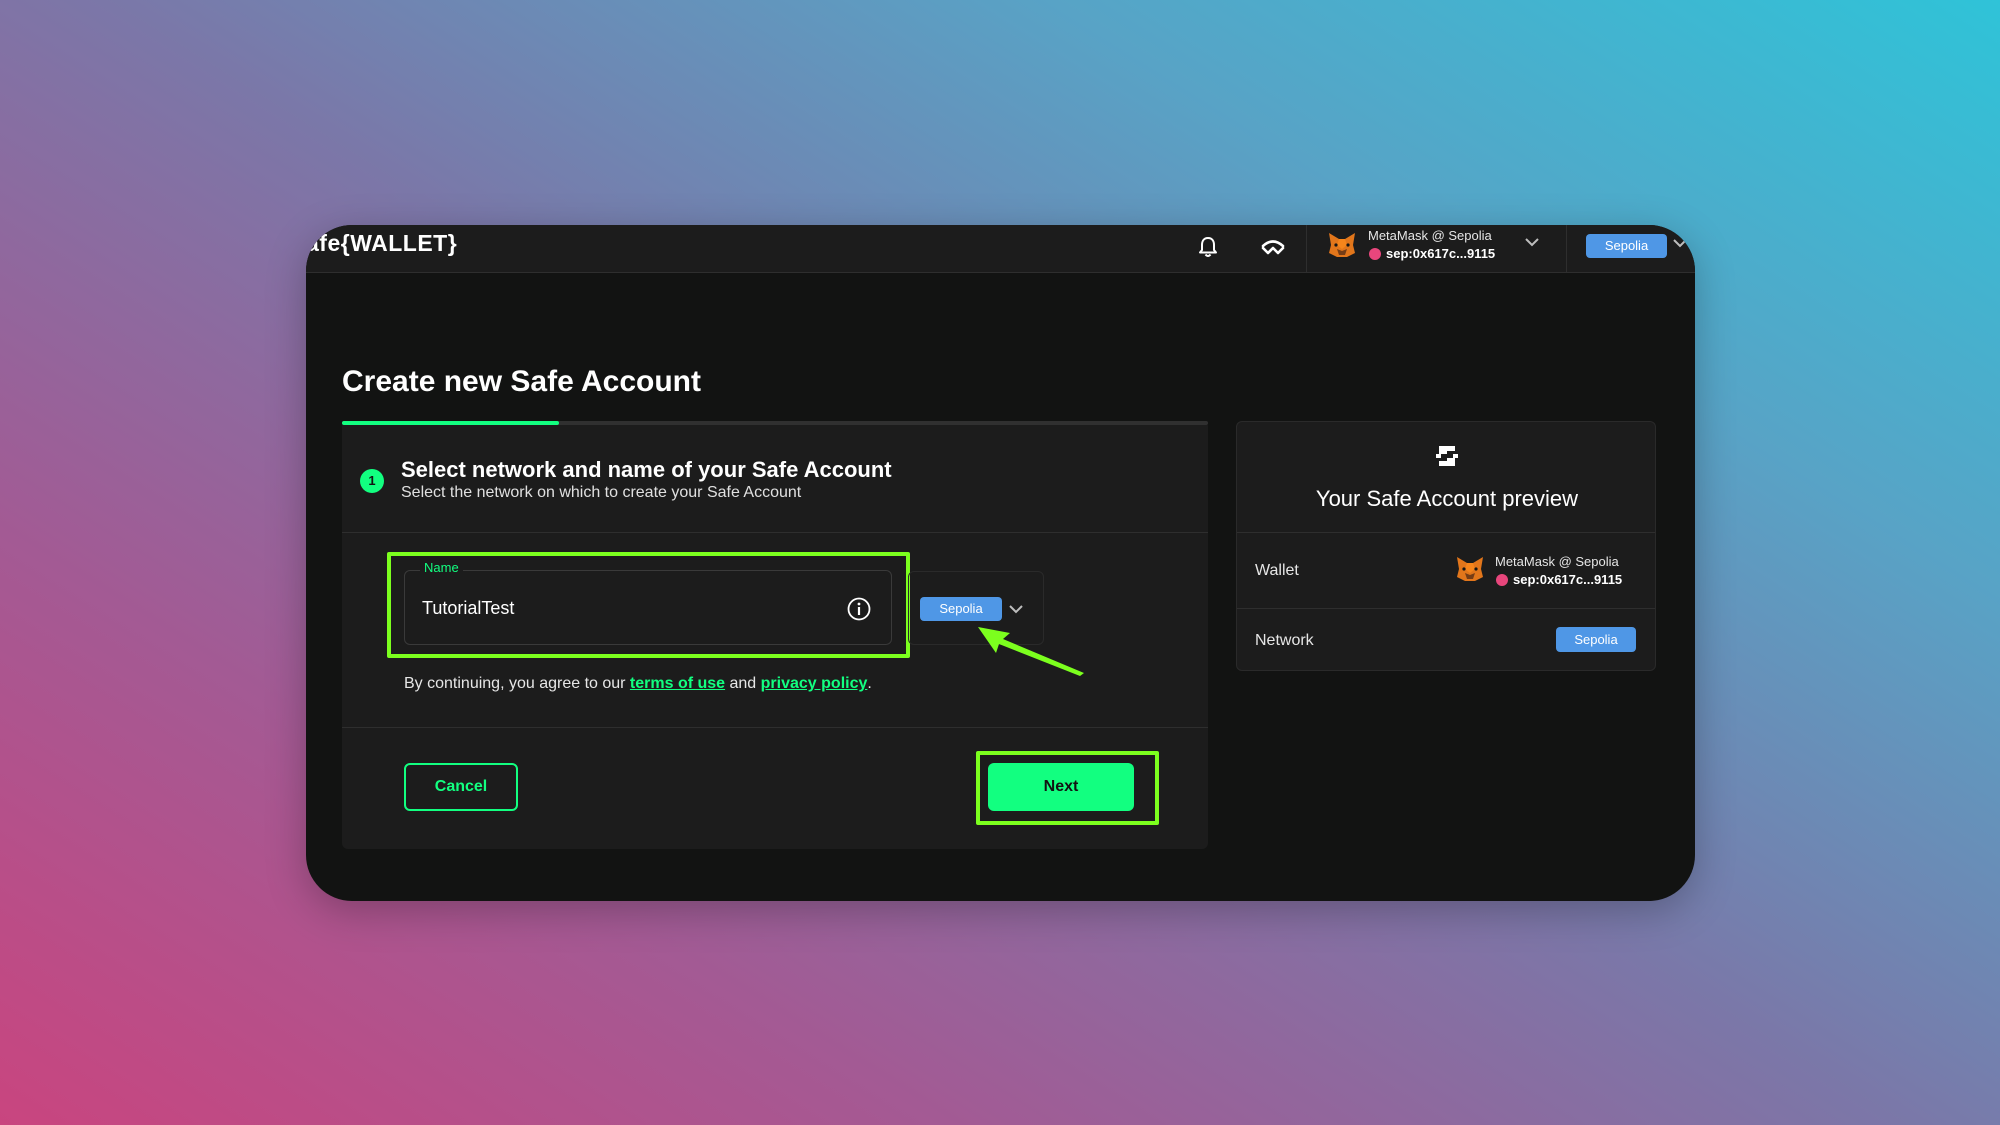 Image resolution: width=2000 pixels, height=1125 pixels. What do you see at coordinates (521, 381) in the screenshot?
I see `page-title: Create new Safe Account` at bounding box center [521, 381].